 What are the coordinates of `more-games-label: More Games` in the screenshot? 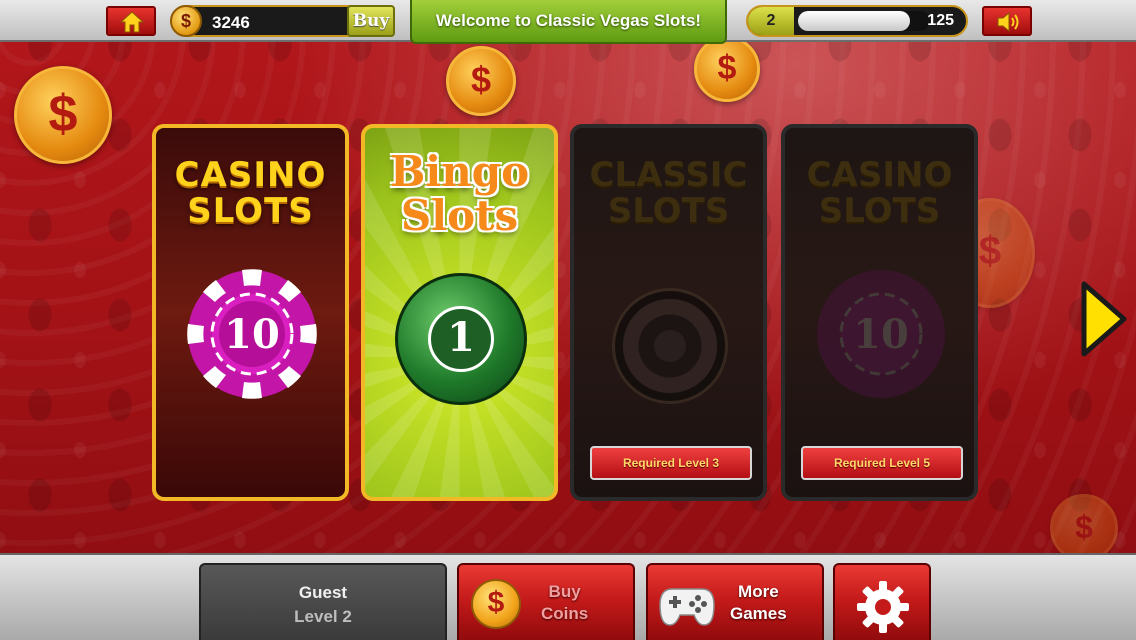 It's located at (758, 603).